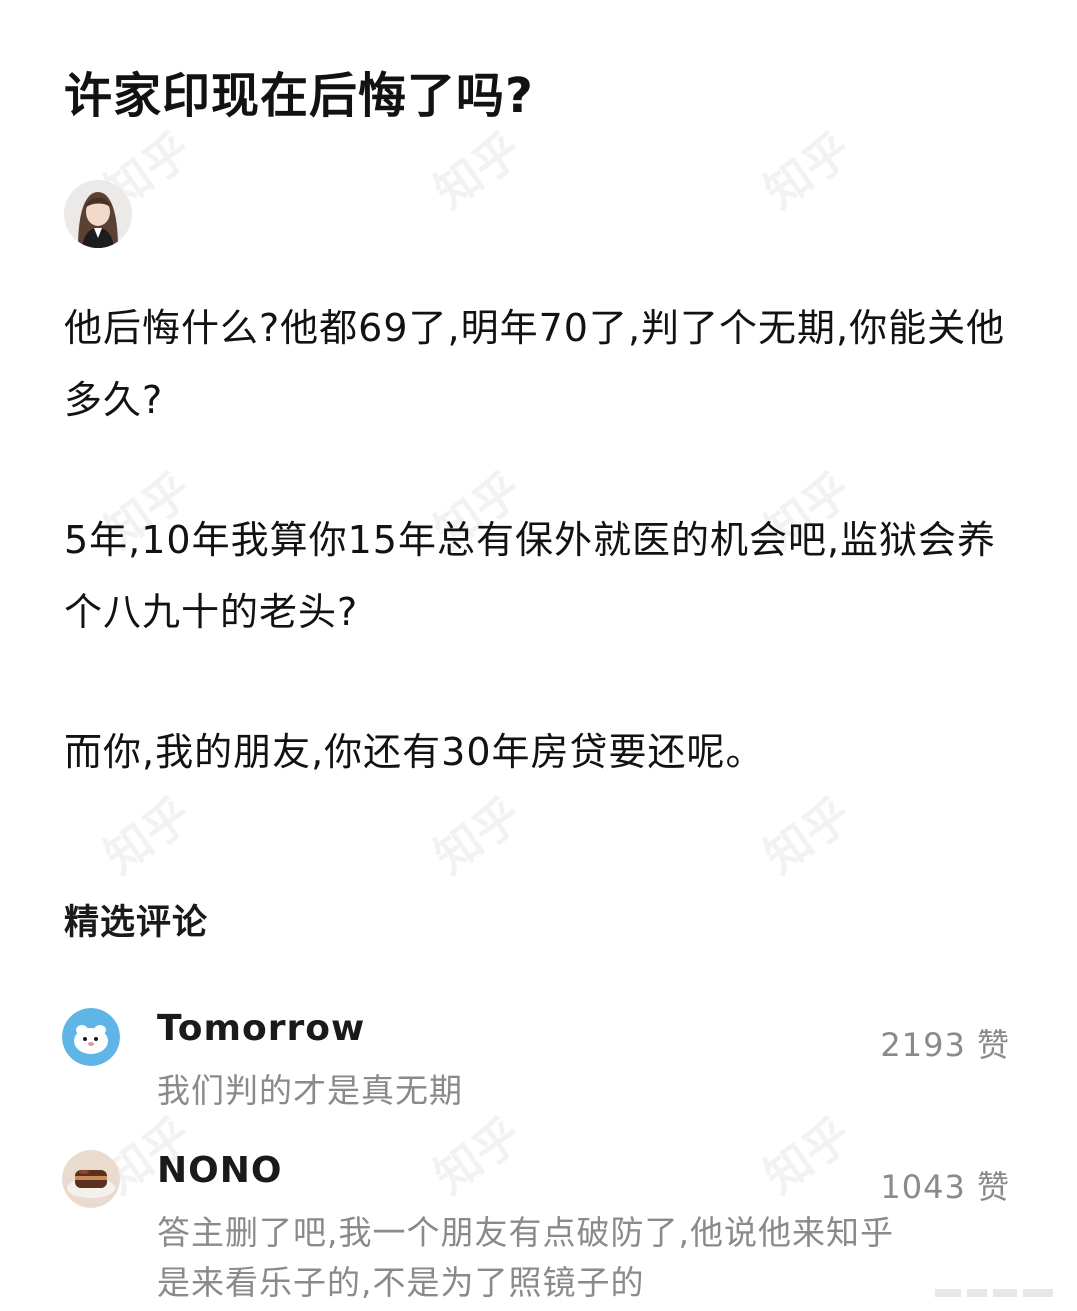  Describe the element at coordinates (945, 1185) in the screenshot. I see `comment-like-count: 1043 赞` at that location.